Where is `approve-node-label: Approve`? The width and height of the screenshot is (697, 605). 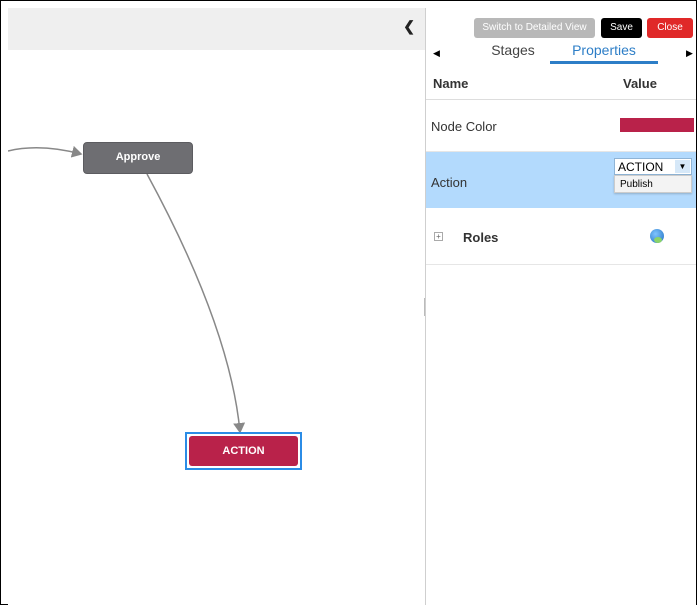 approve-node-label: Approve is located at coordinates (138, 157).